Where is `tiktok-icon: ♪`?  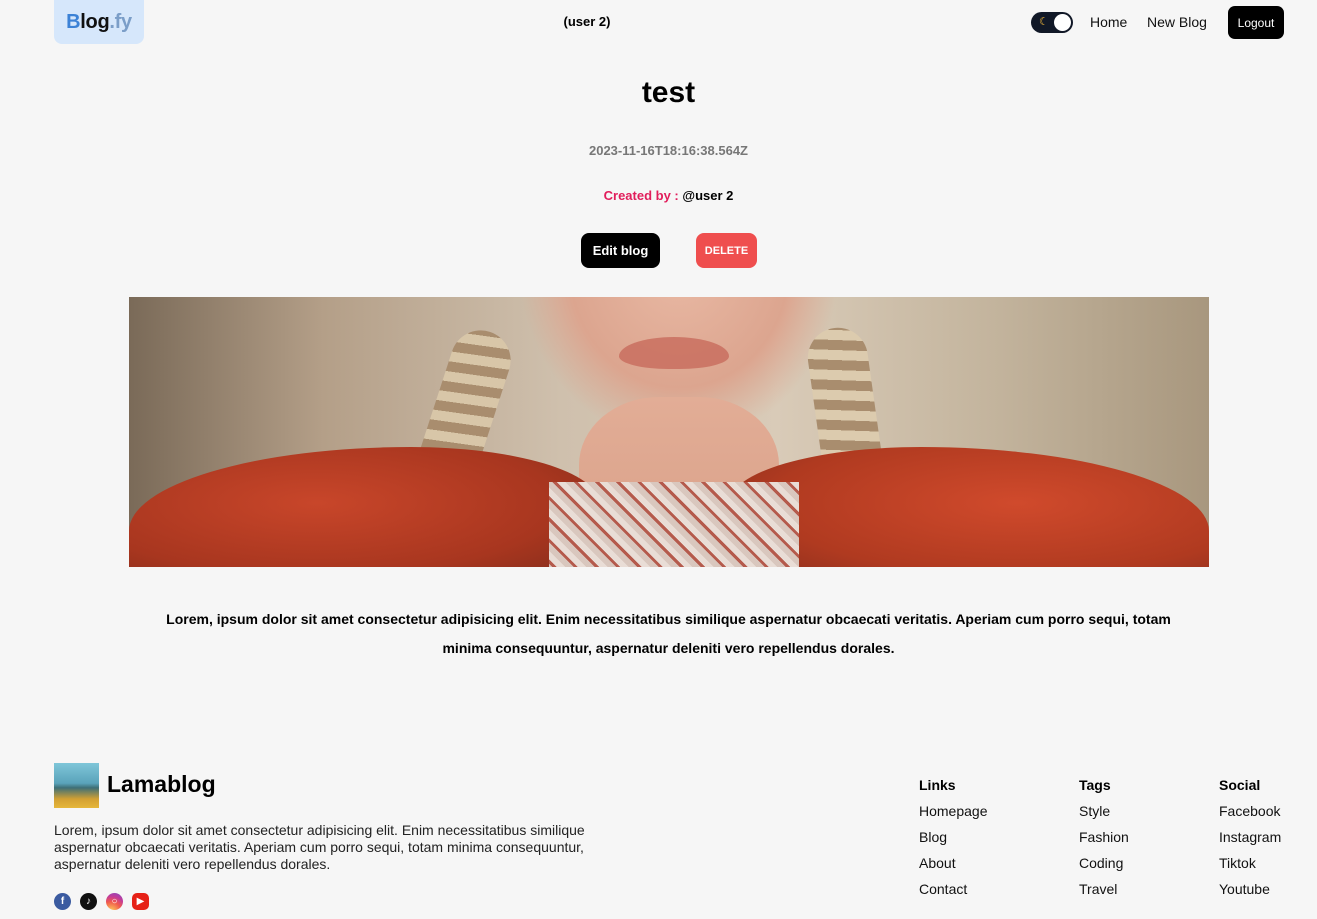
tiktok-icon: ♪ is located at coordinates (88, 901).